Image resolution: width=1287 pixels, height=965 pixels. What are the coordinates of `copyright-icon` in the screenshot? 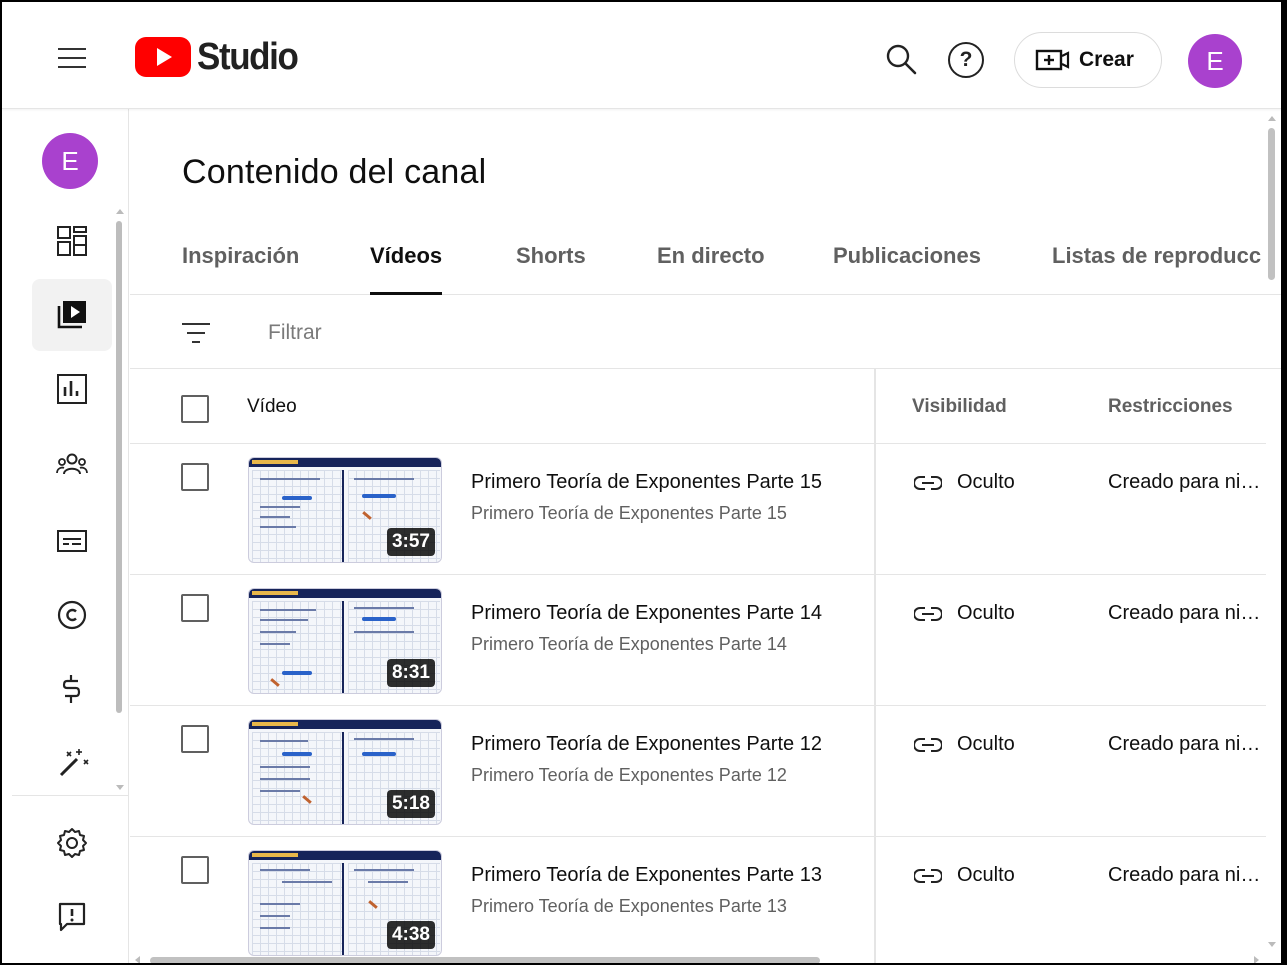 It's located at (72, 615).